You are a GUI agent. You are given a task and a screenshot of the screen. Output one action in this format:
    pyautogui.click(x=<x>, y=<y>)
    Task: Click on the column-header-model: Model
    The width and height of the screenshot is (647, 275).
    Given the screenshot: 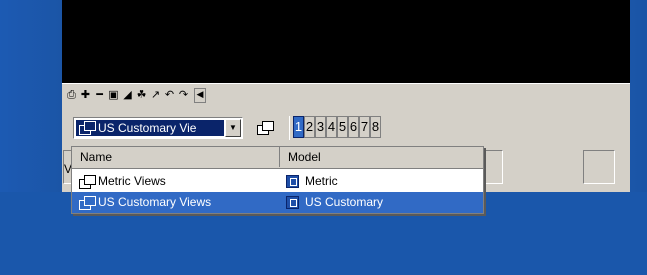 What is the action you would take?
    pyautogui.click(x=381, y=157)
    